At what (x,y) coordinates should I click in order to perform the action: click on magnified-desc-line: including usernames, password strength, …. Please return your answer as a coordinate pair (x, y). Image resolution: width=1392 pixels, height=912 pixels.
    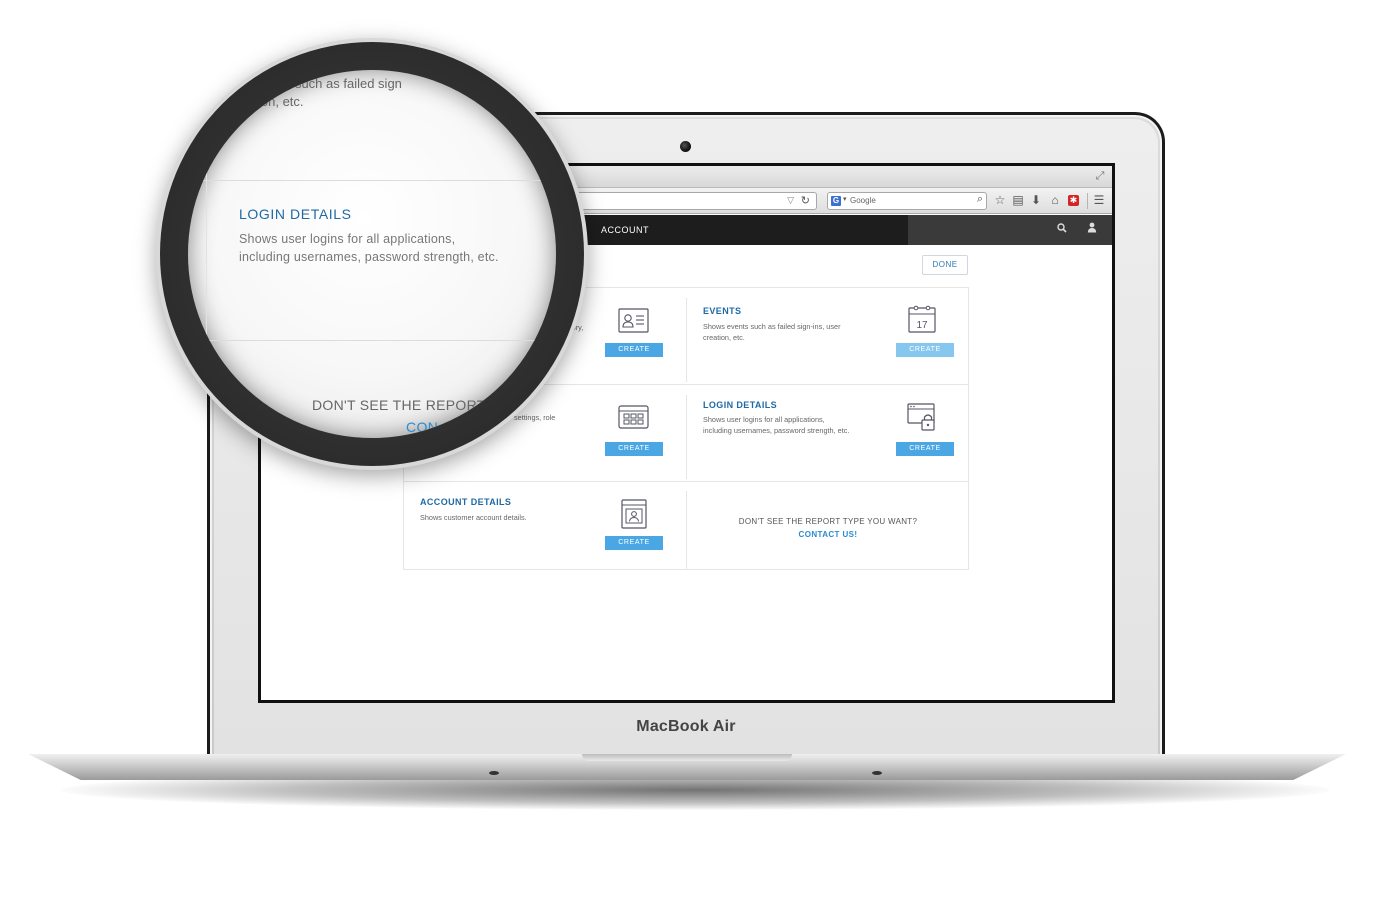
    Looking at the image, I should click on (369, 257).